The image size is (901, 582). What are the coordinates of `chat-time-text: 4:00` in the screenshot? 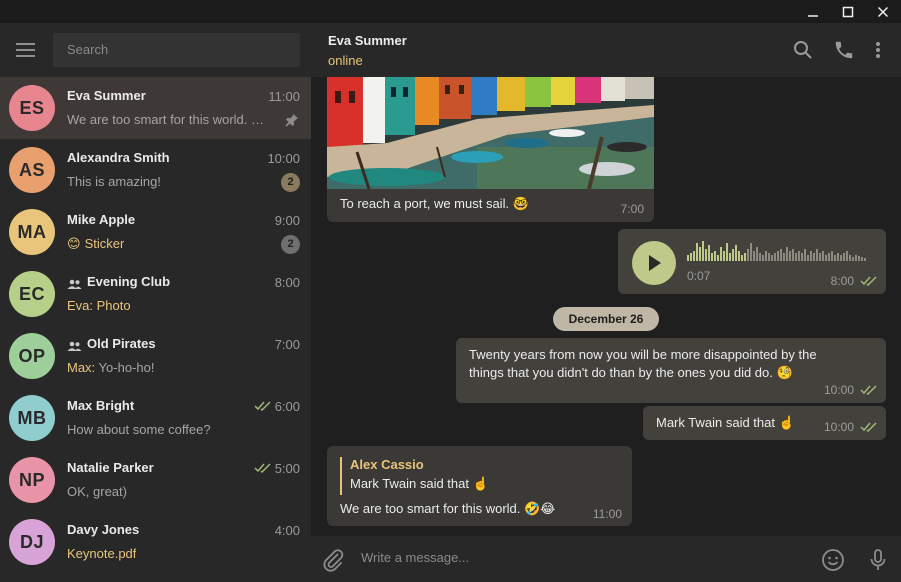 It's located at (287, 530).